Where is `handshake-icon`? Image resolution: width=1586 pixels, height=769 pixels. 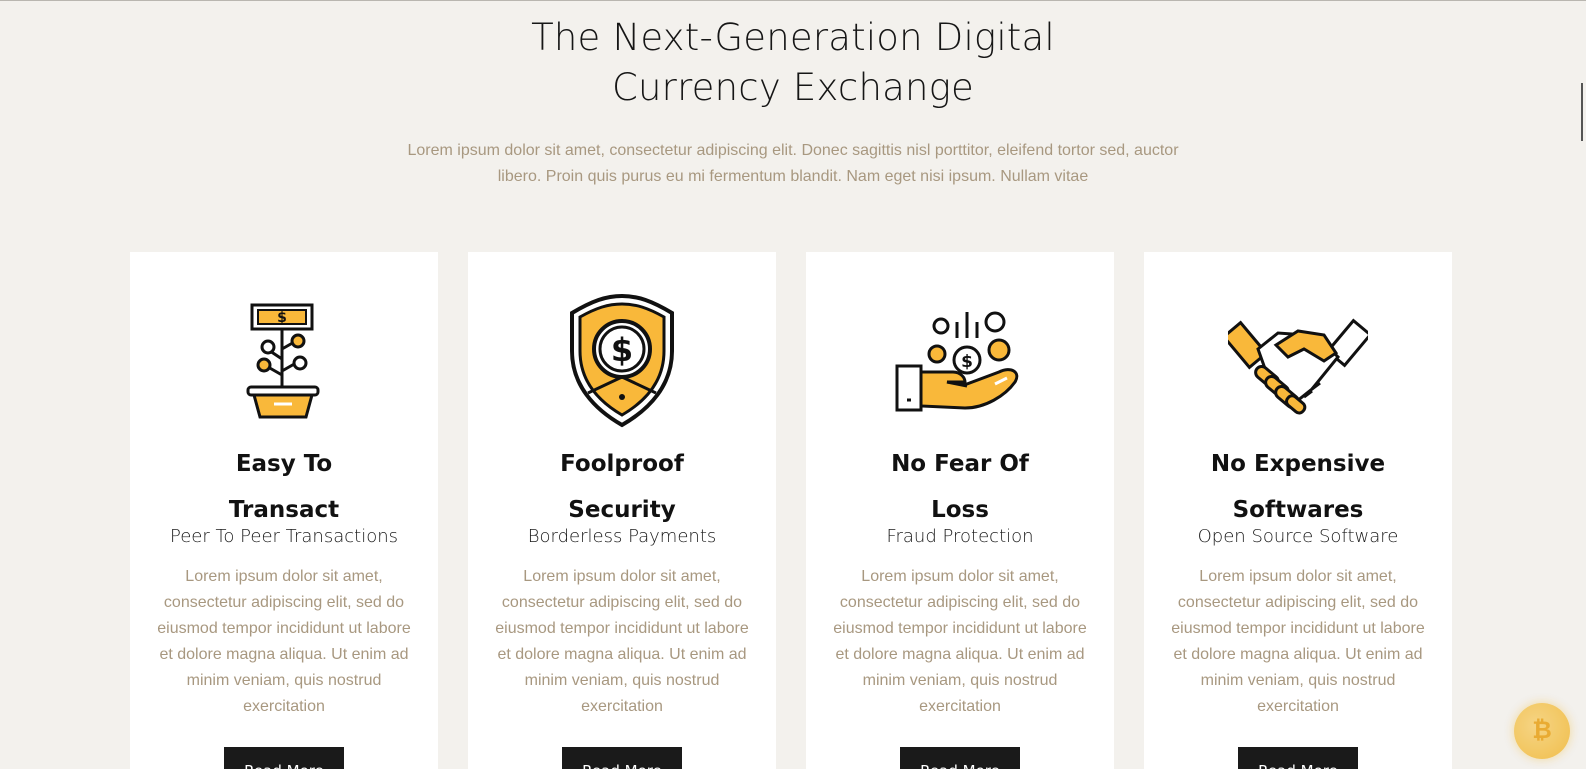
handshake-icon is located at coordinates (1298, 361).